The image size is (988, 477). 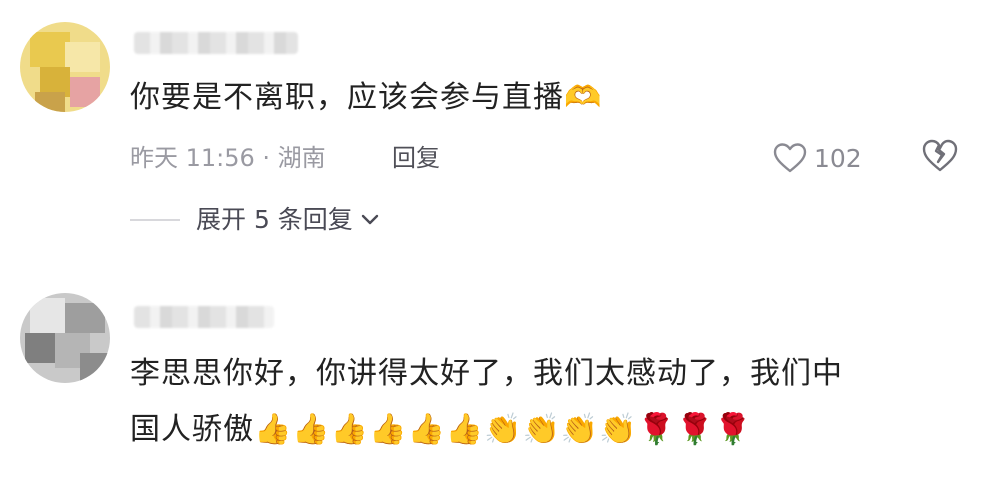 What do you see at coordinates (155, 220) in the screenshot?
I see `reply-divider` at bounding box center [155, 220].